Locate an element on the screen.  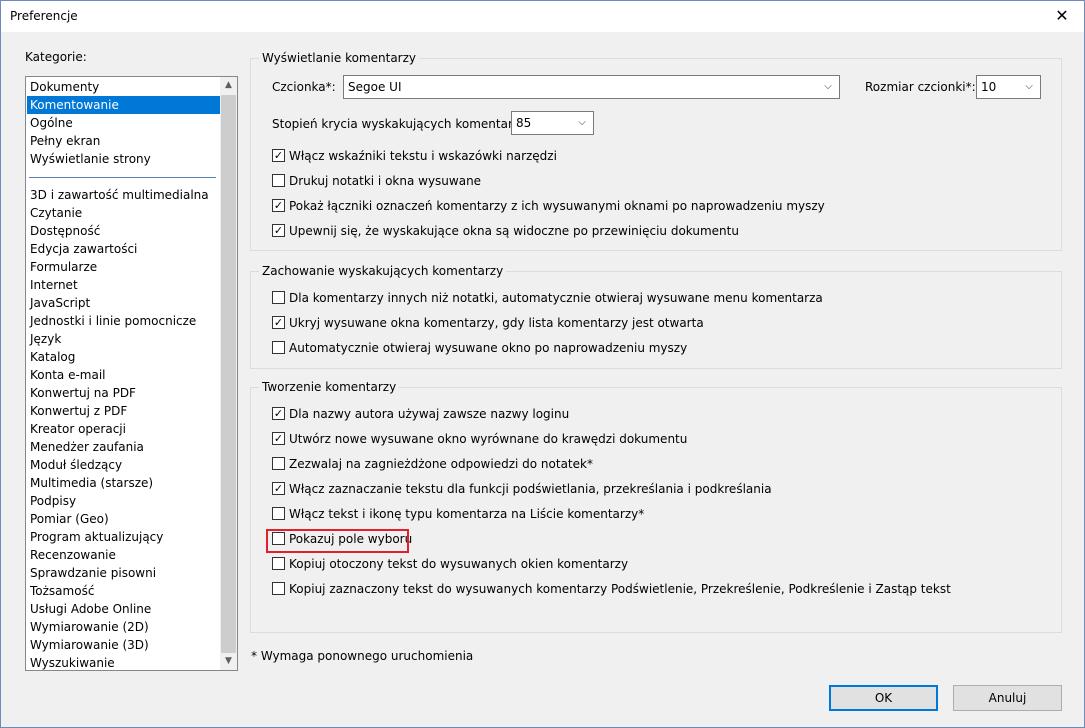
category-item: Internet is located at coordinates (123, 285).